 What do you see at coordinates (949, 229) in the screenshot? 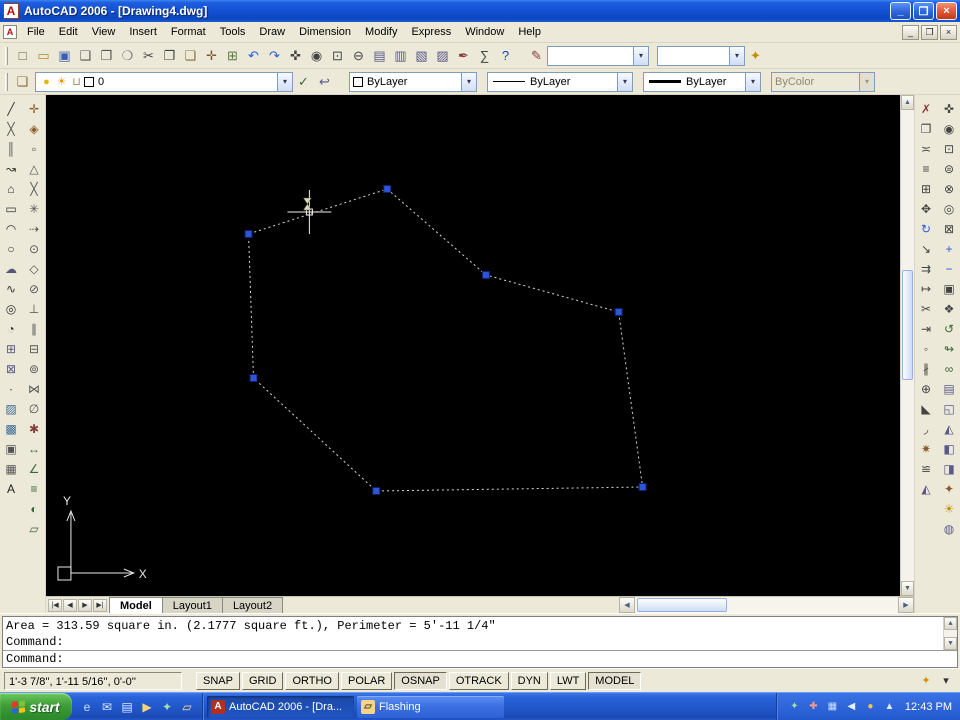
I see `zoom-object-icon: ⊠` at bounding box center [949, 229].